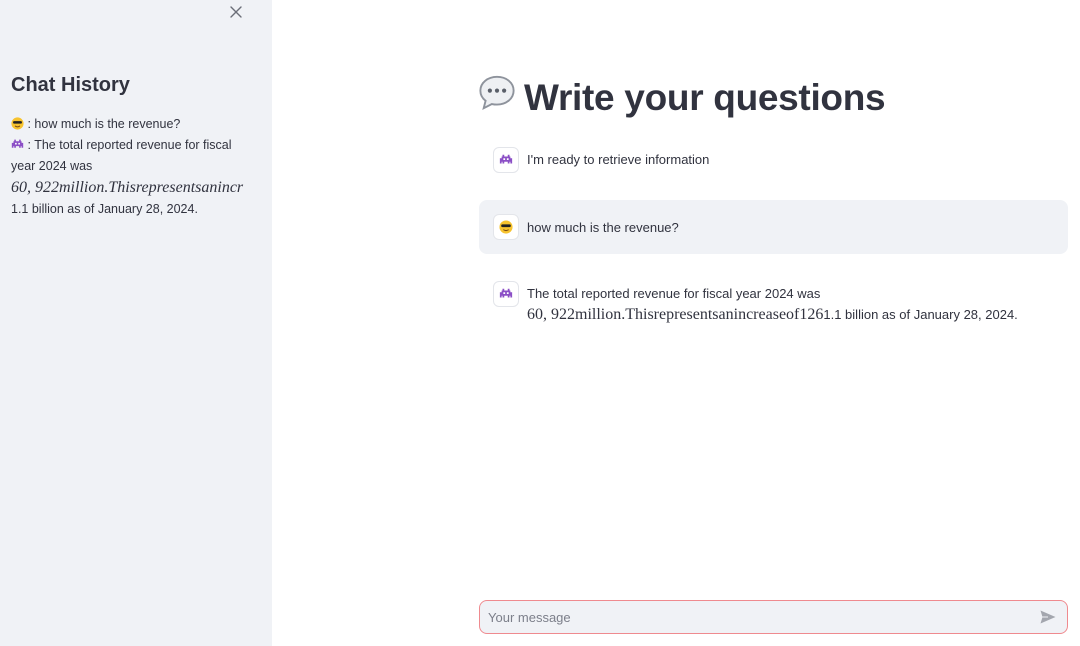 Image resolution: width=1080 pixels, height=646 pixels. What do you see at coordinates (70, 85) in the screenshot?
I see `sidebar-title: Chat History` at bounding box center [70, 85].